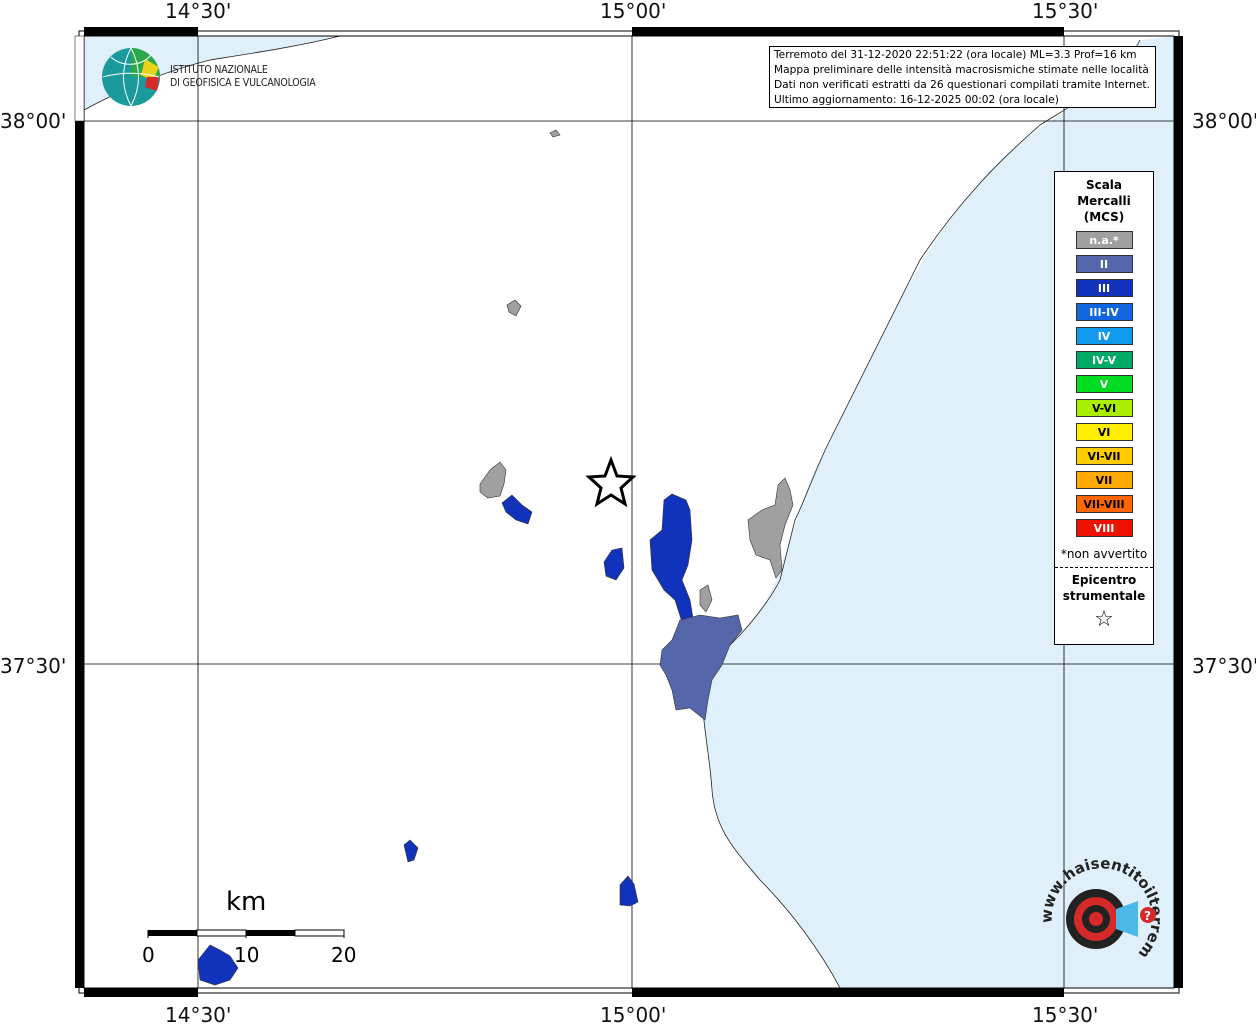 This screenshot has width=1256, height=1027. I want to click on scale-unit: km, so click(246, 902).